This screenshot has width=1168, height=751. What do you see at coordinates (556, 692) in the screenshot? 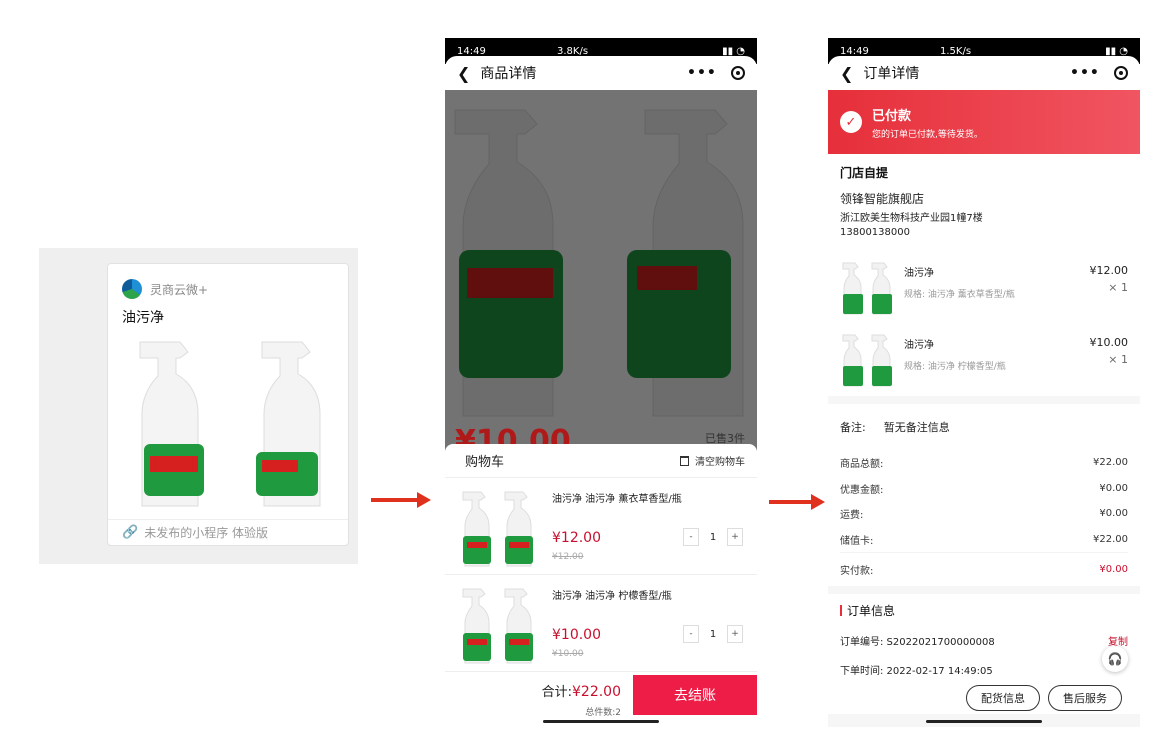
I see `cart-total-label: 合计:` at bounding box center [556, 692].